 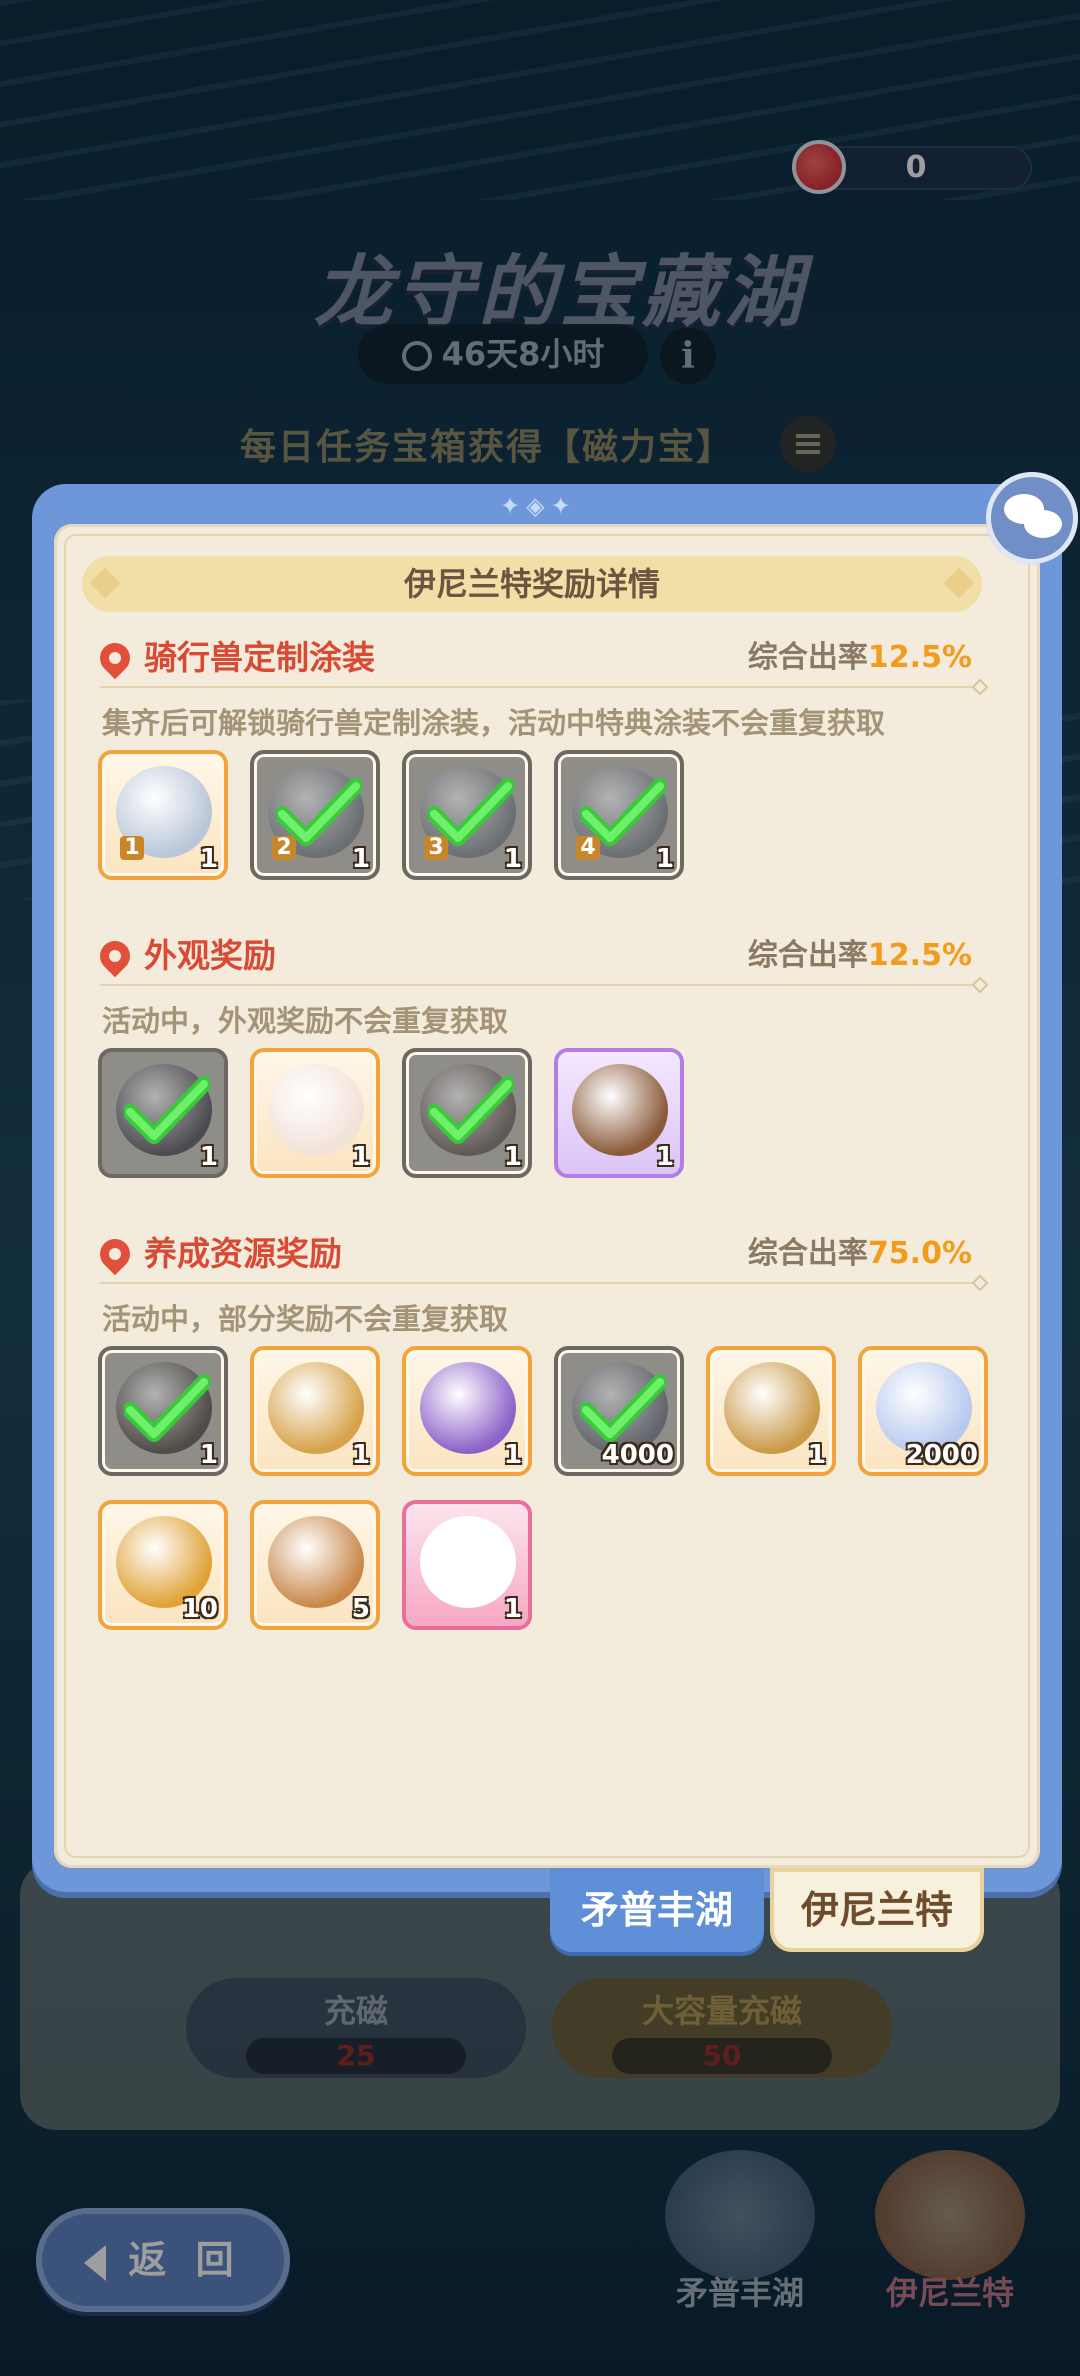 What do you see at coordinates (259, 657) in the screenshot?
I see `section-title-text: 骑行兽定制涂装` at bounding box center [259, 657].